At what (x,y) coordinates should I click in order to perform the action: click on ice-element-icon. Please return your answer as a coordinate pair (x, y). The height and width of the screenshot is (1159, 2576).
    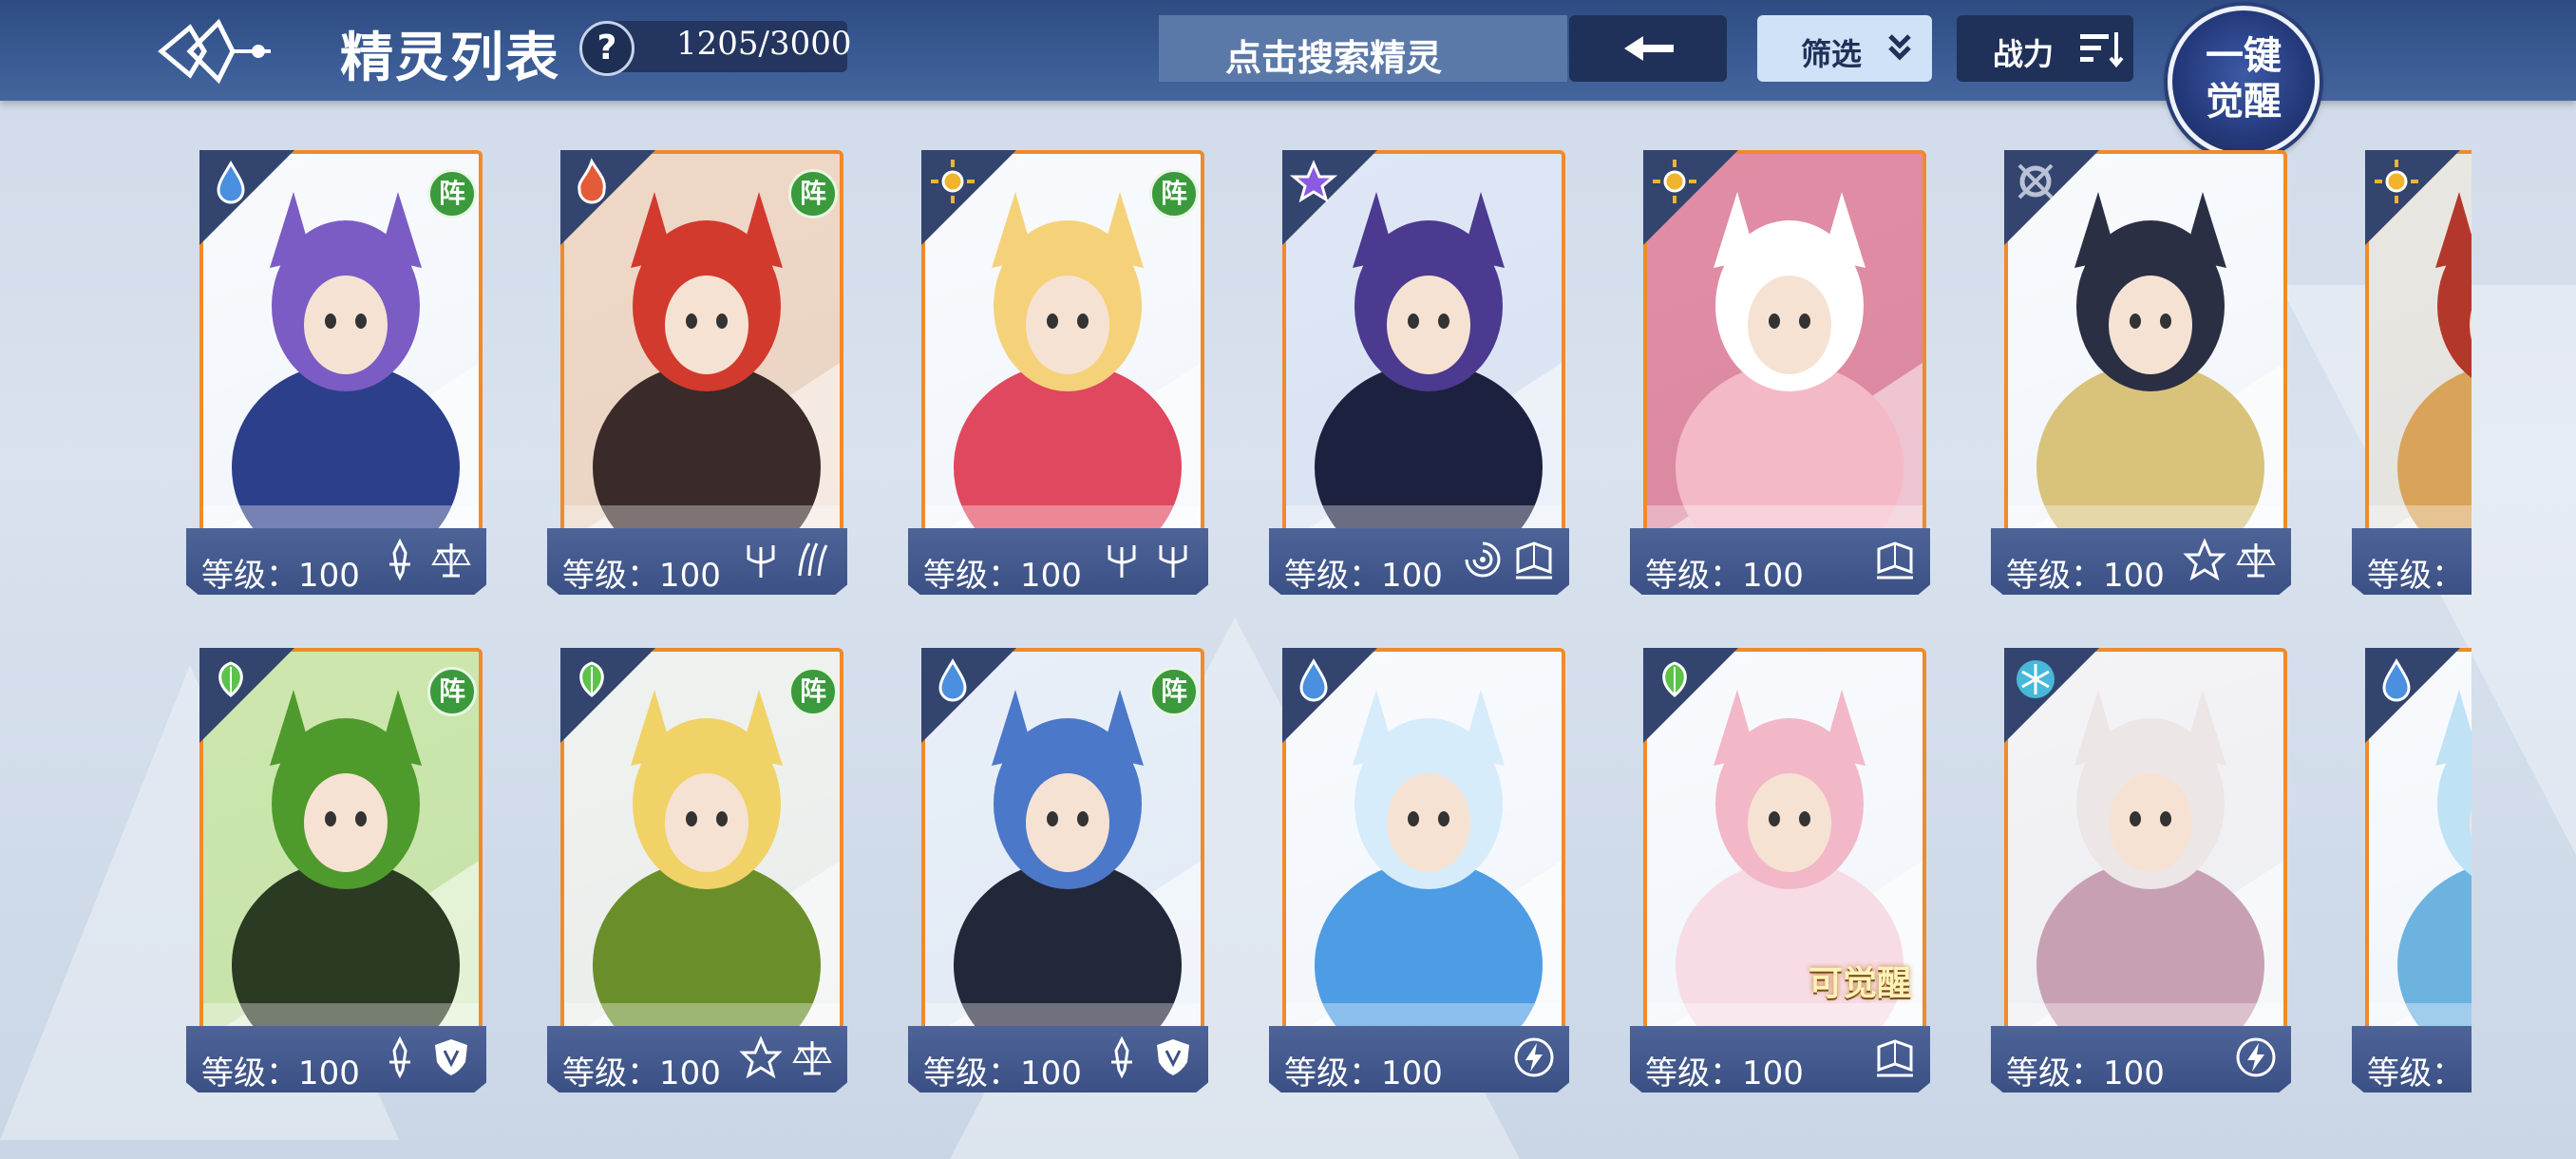
    Looking at the image, I should click on (2036, 679).